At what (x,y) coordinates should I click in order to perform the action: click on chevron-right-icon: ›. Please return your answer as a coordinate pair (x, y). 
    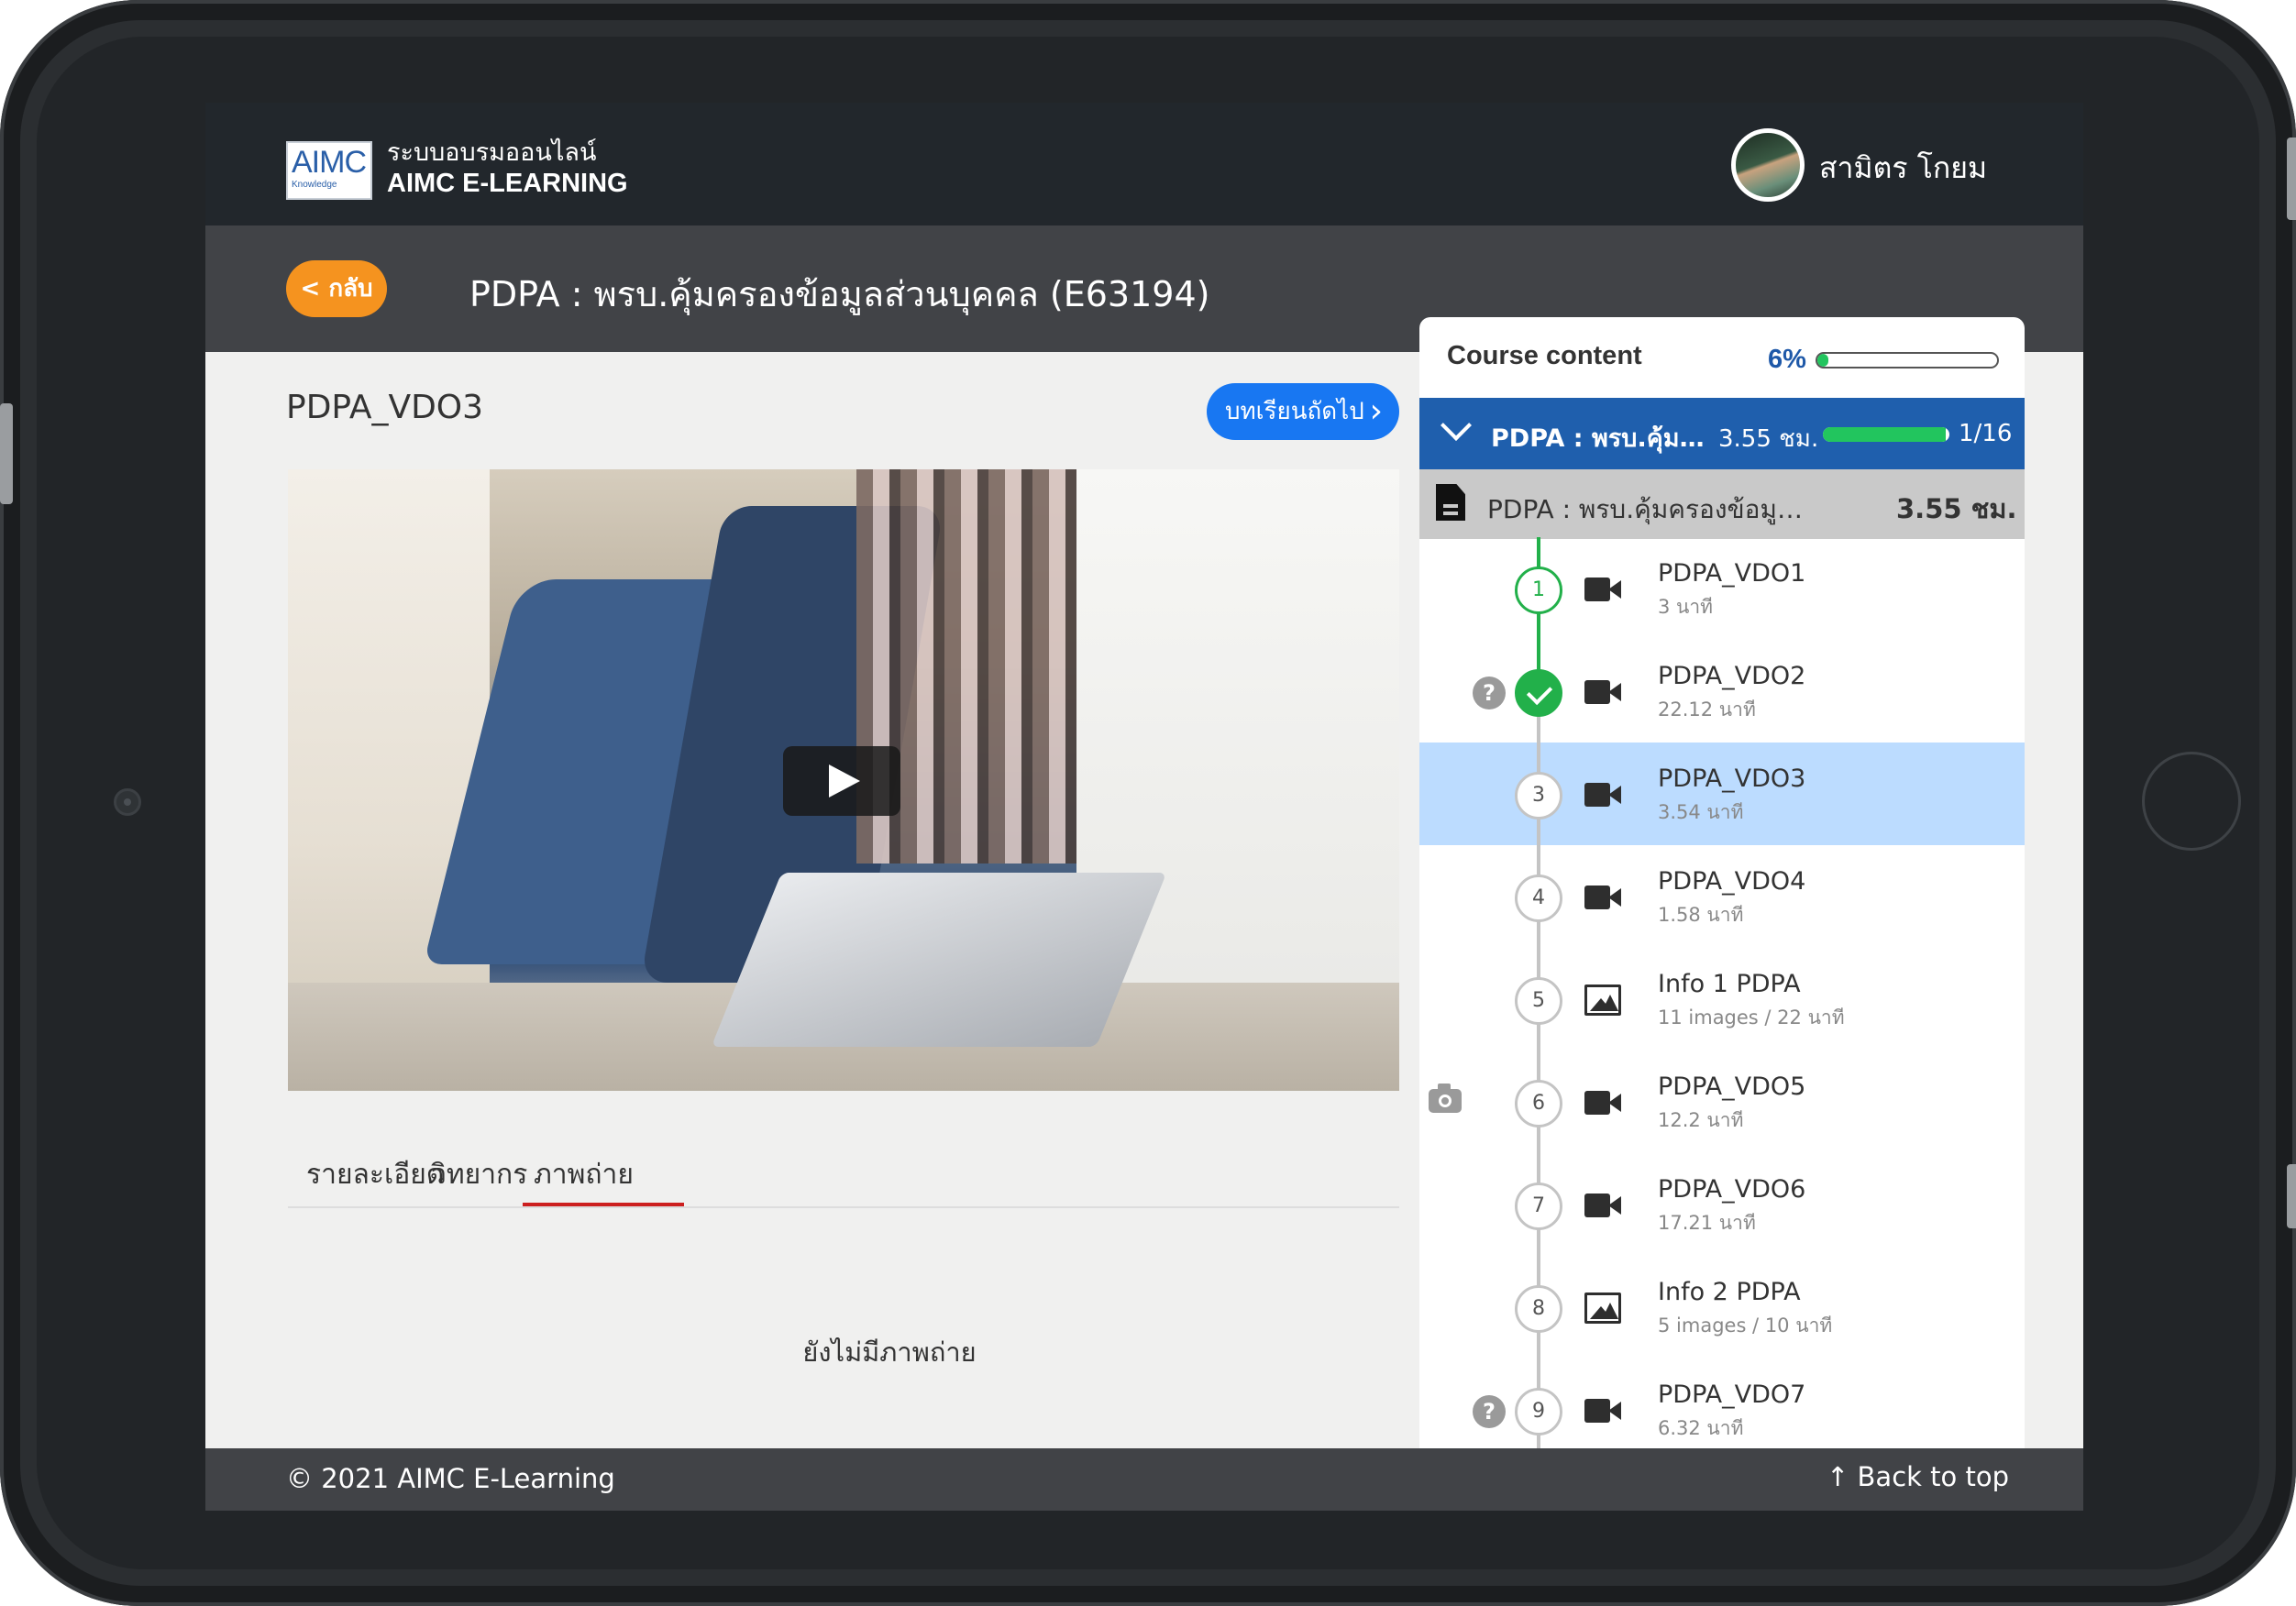
    Looking at the image, I should click on (1376, 411).